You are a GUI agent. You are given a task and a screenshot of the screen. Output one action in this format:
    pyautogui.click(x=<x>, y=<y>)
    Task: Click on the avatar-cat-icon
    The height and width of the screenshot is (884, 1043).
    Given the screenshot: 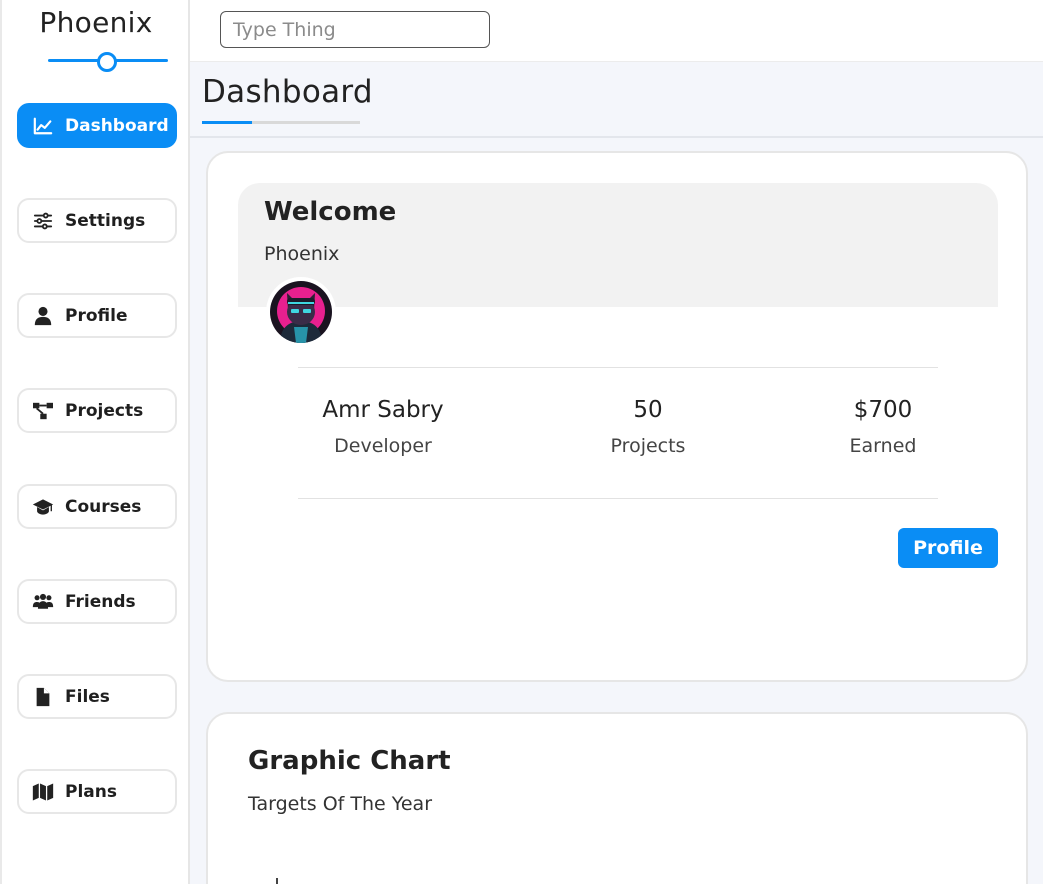 What is the action you would take?
    pyautogui.click(x=301, y=312)
    